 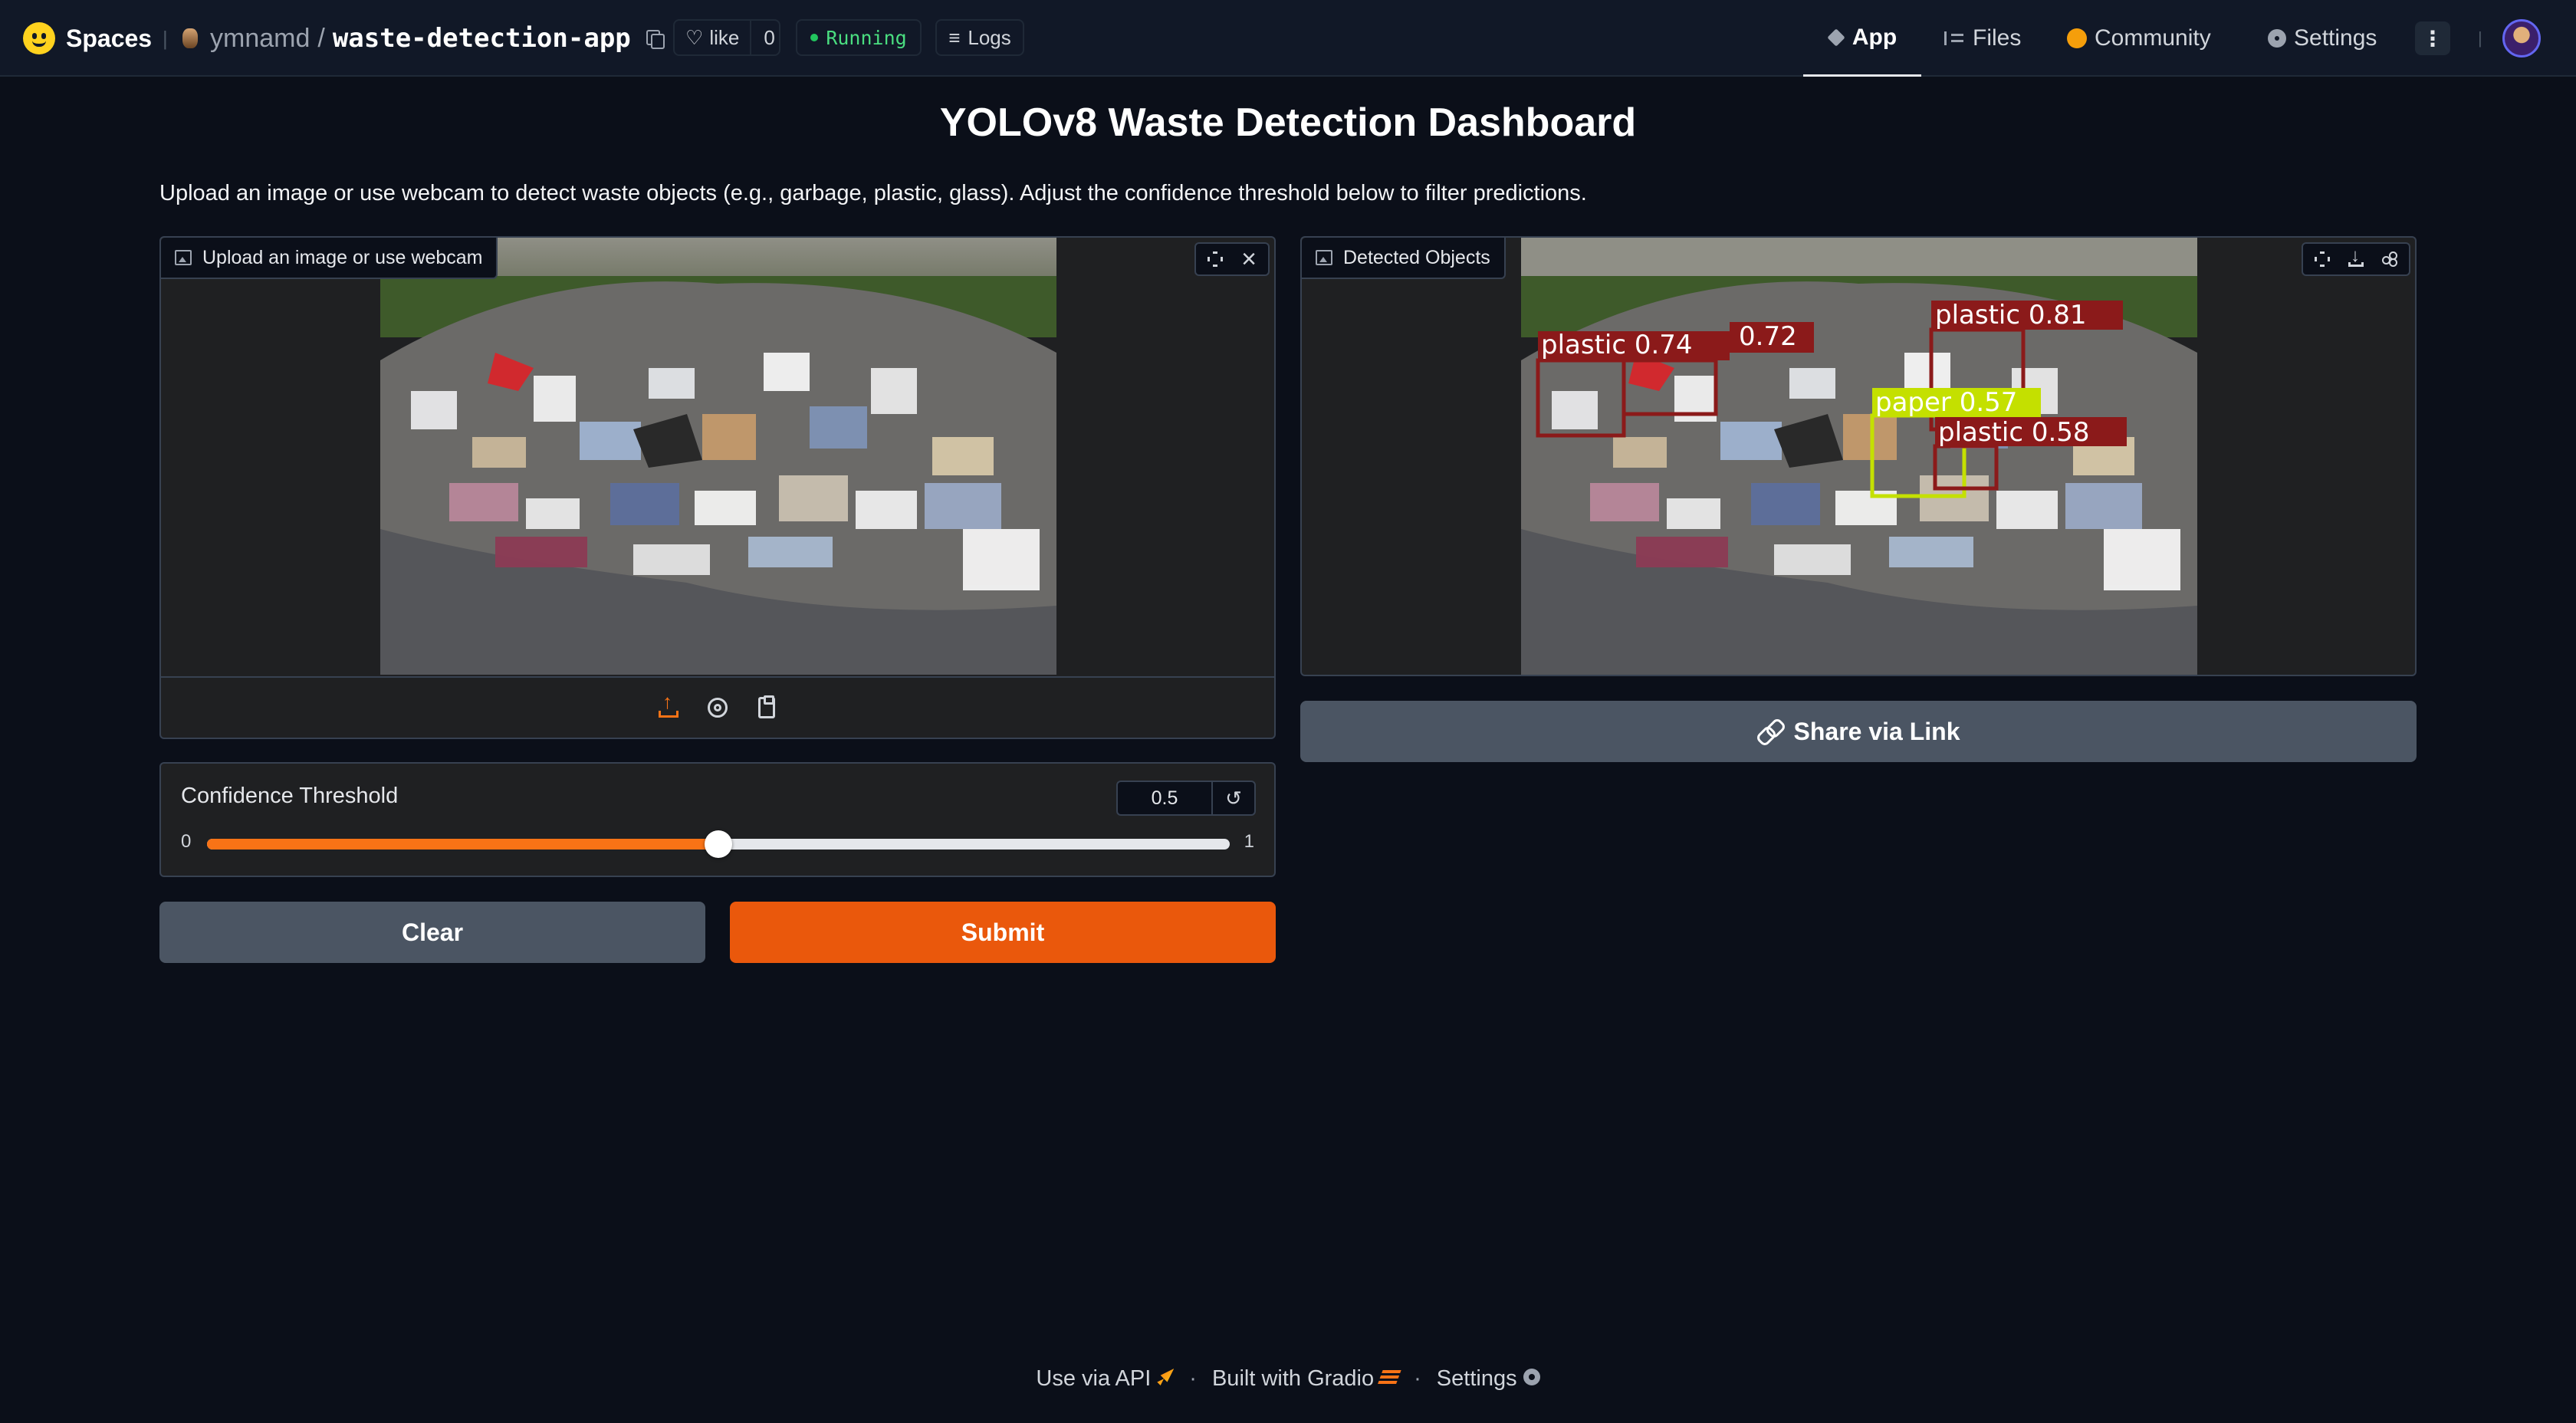 What do you see at coordinates (190, 38) in the screenshot?
I see `owner-avatar` at bounding box center [190, 38].